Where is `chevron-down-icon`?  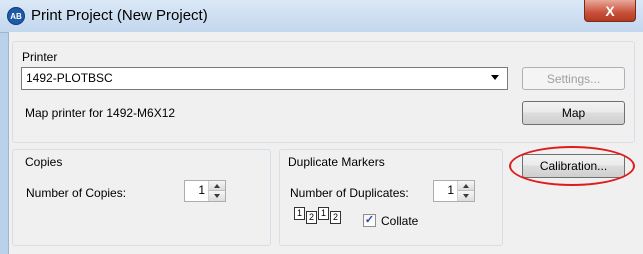 chevron-down-icon is located at coordinates (495, 77).